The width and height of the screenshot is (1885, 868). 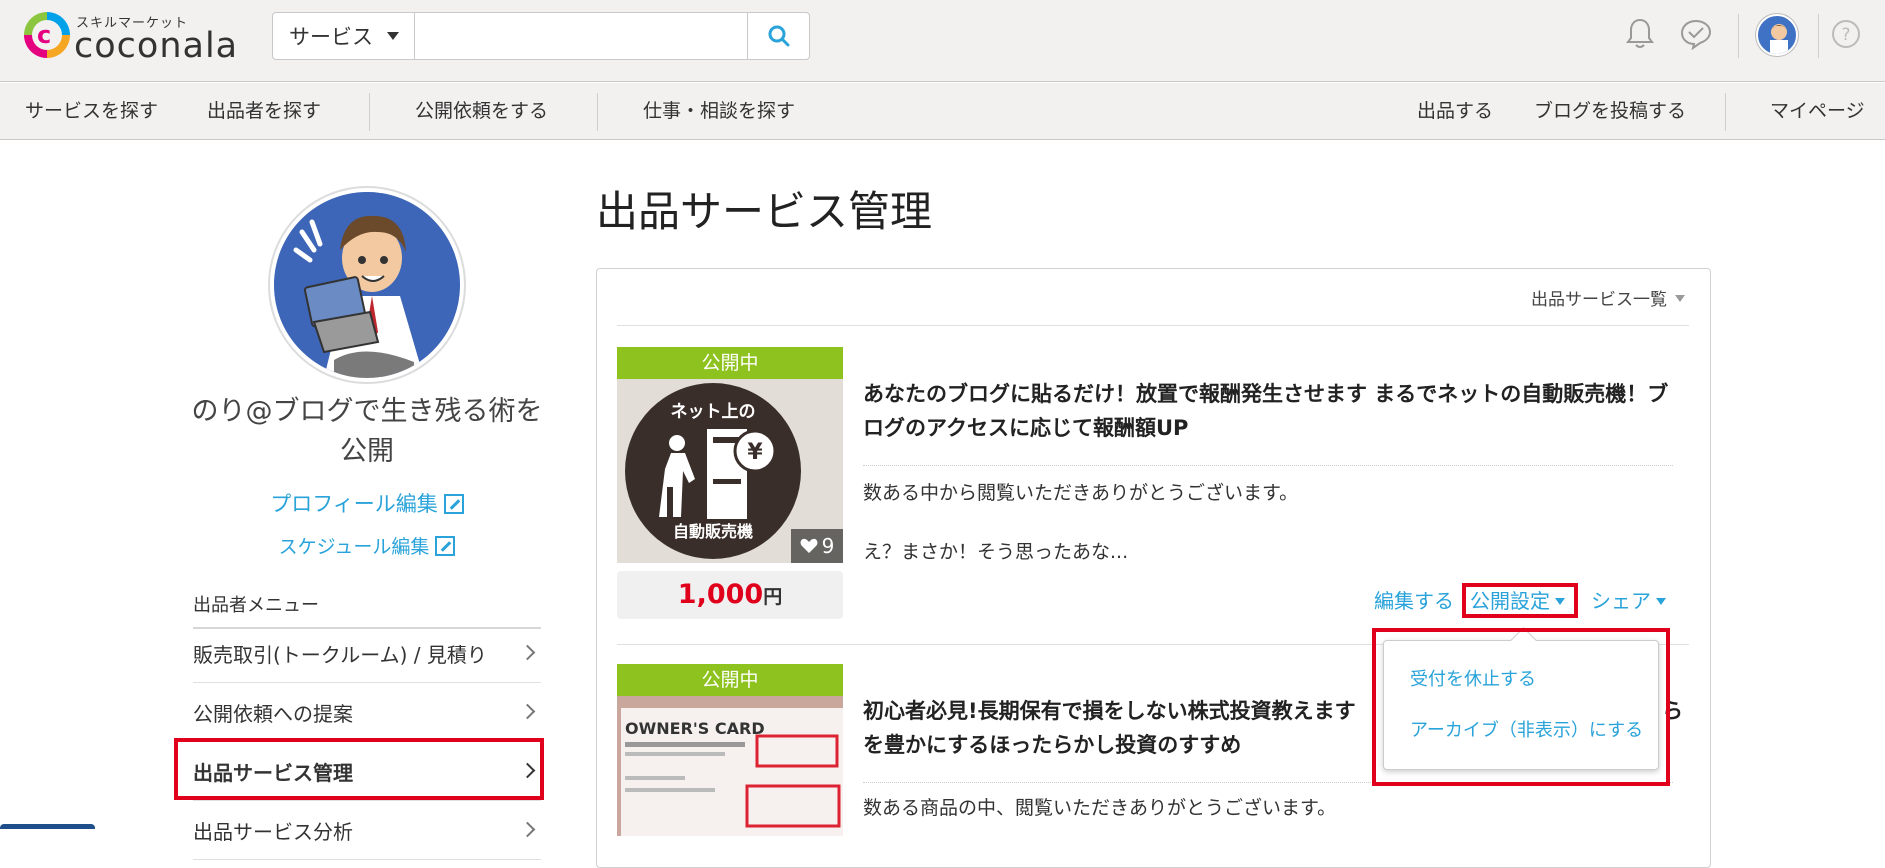 I want to click on thumb-text-top: OWNER'S CARD, so click(x=695, y=728).